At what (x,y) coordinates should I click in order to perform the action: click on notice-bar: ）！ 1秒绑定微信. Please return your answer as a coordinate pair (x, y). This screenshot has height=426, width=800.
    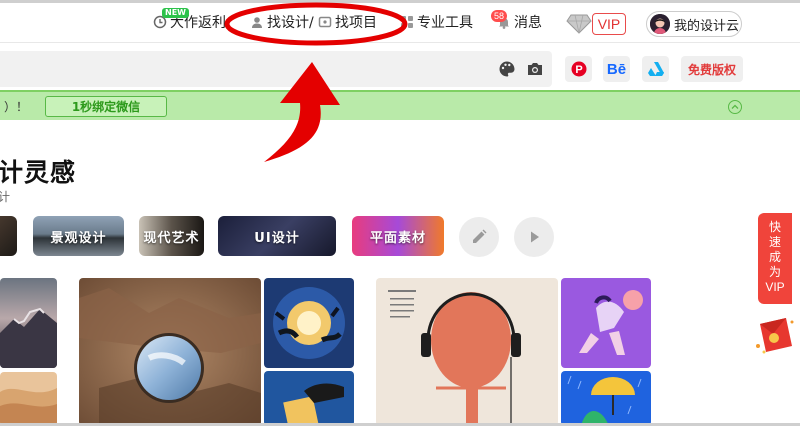
    Looking at the image, I should click on (400, 105).